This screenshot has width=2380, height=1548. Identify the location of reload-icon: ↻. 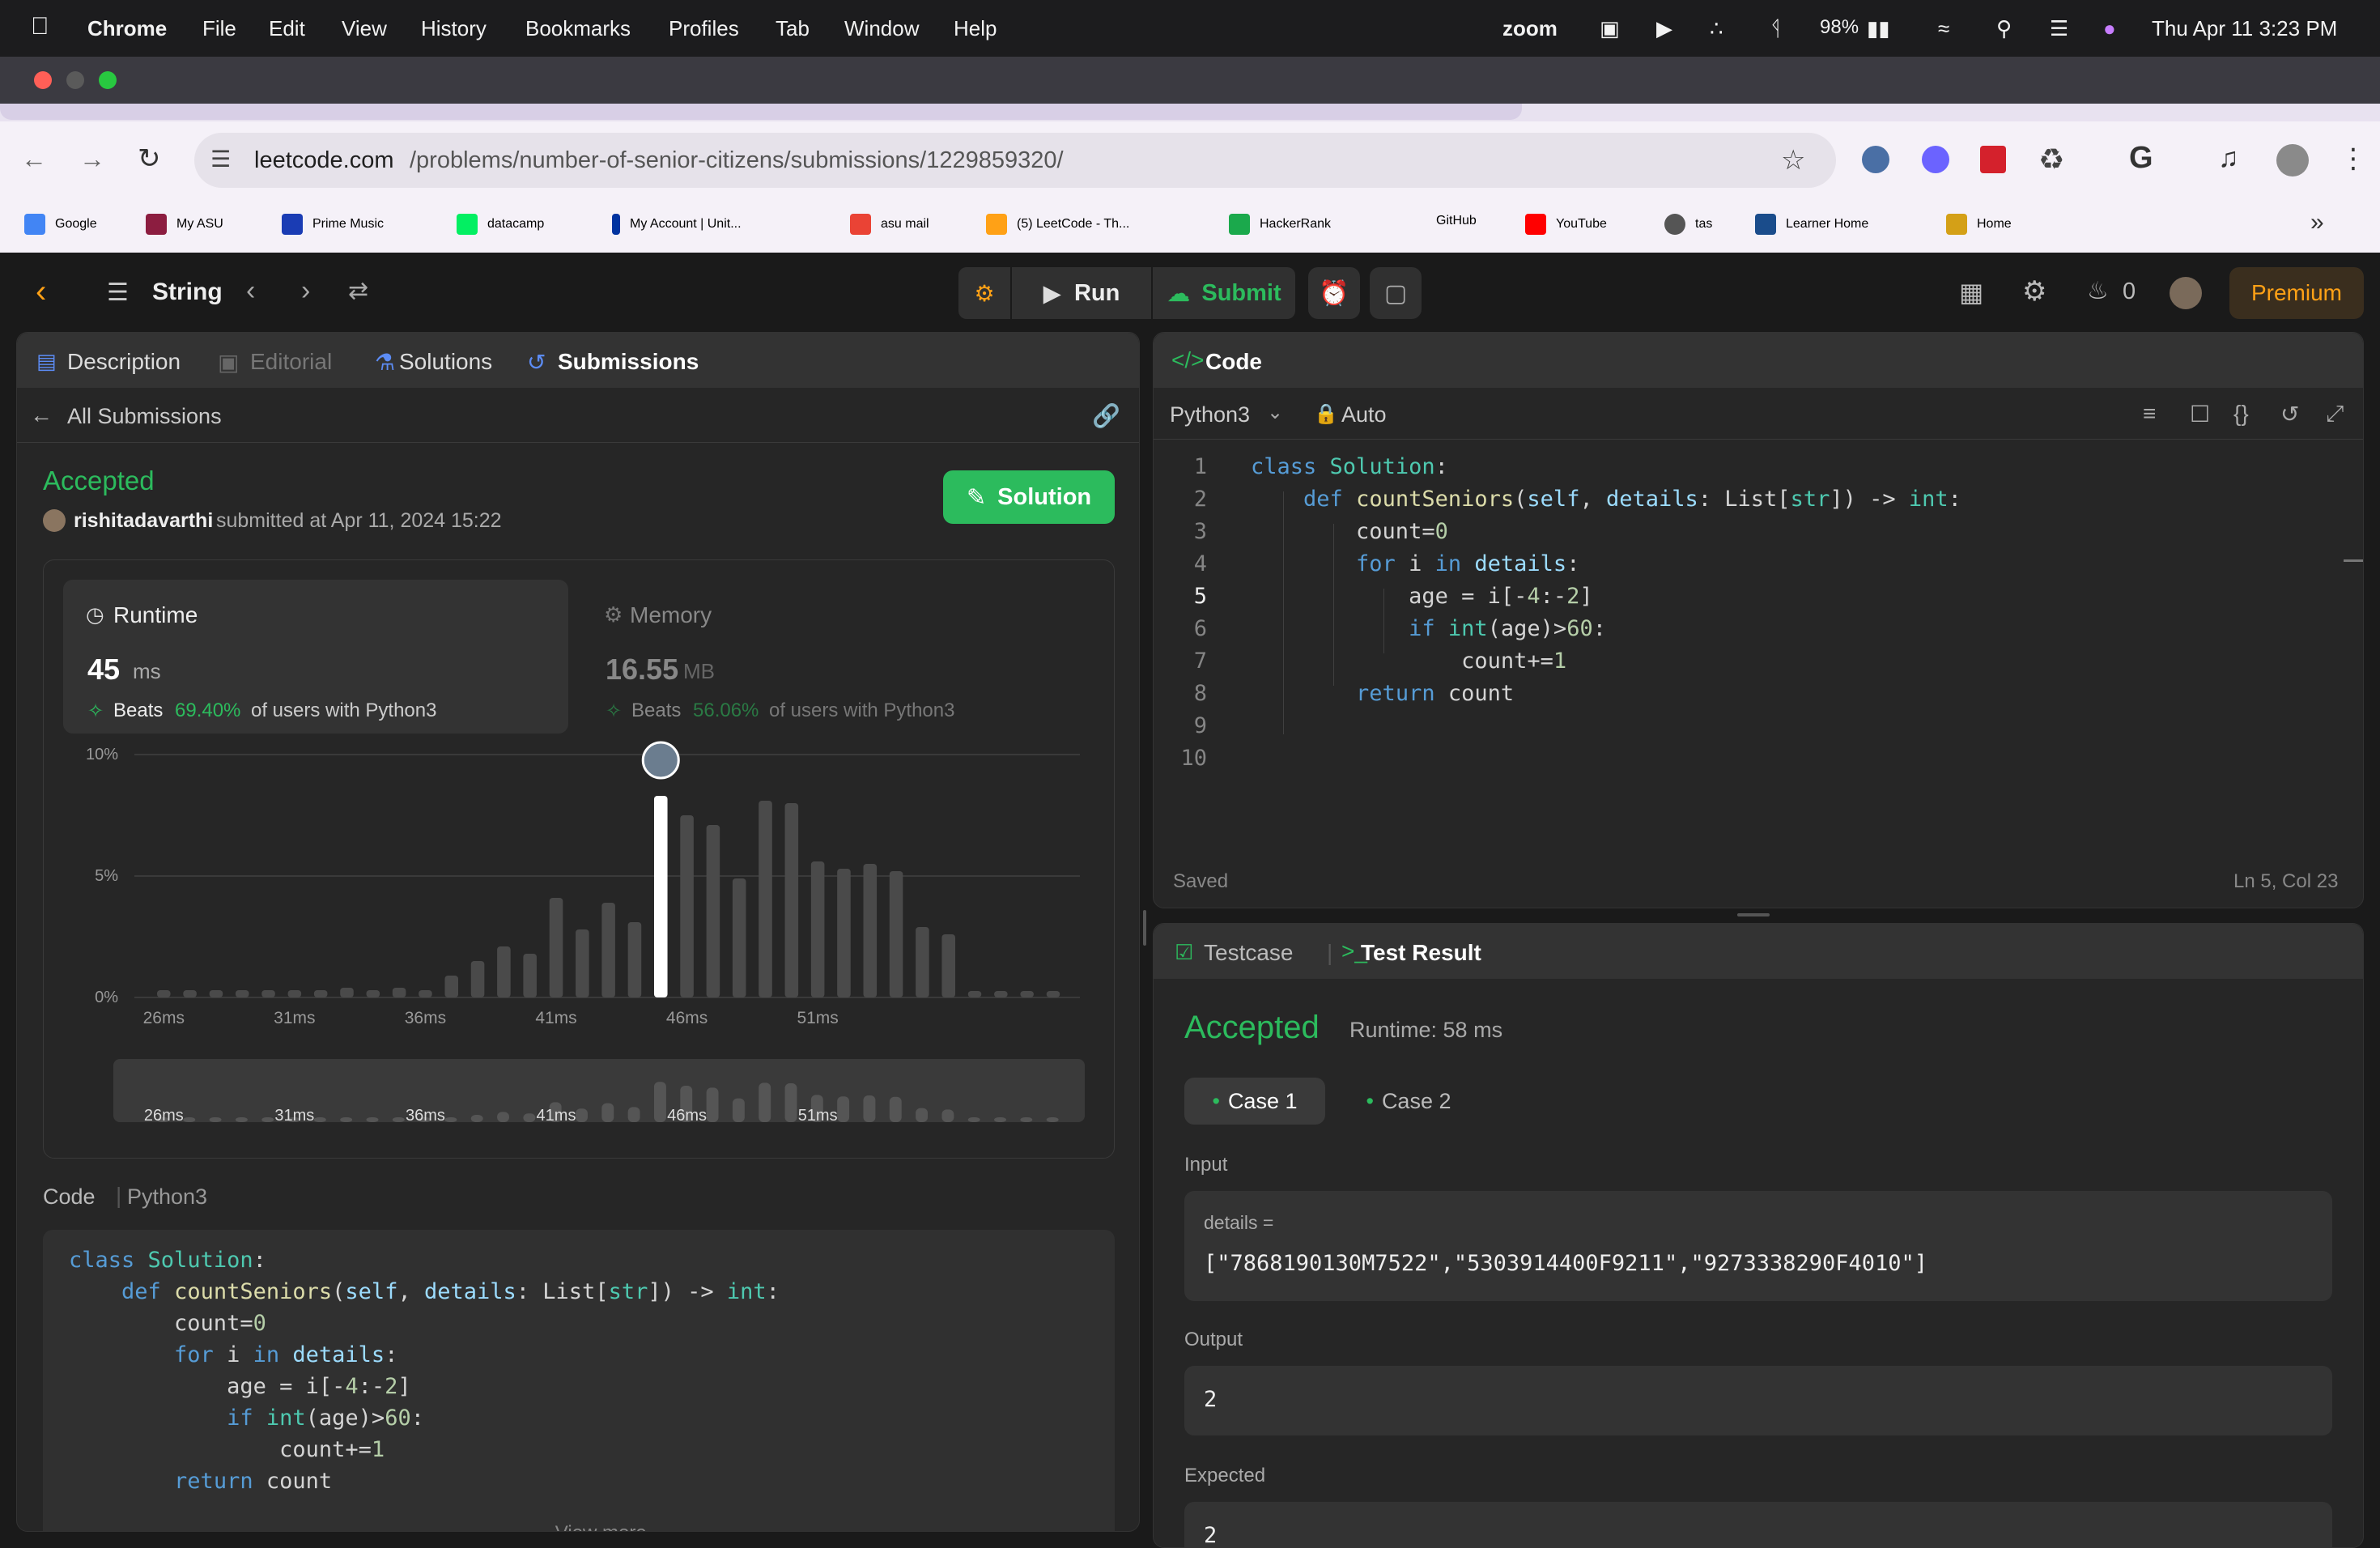
(149, 158).